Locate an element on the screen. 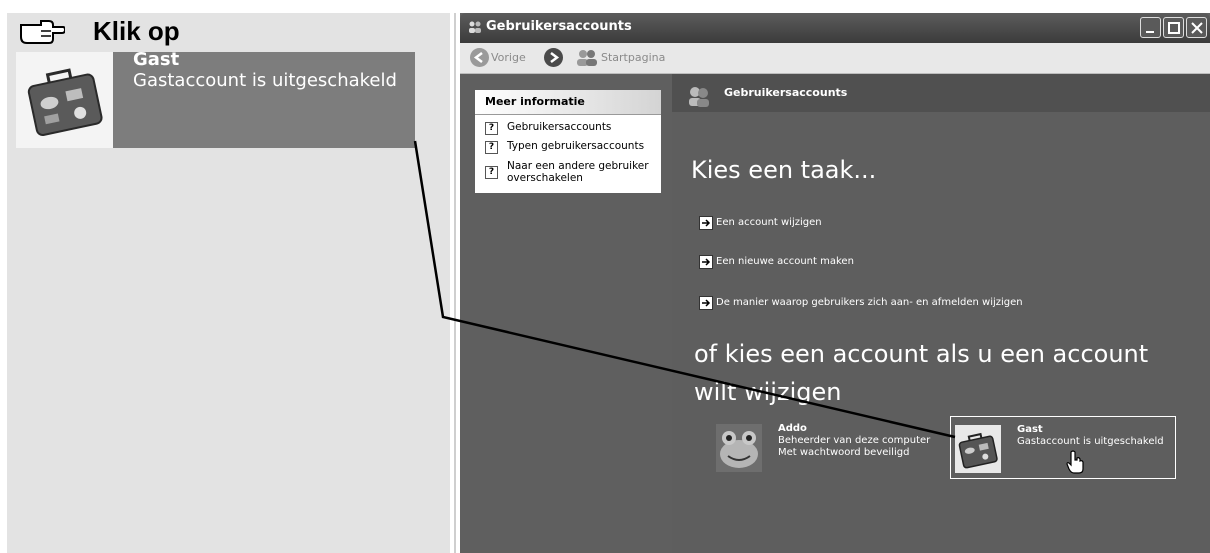 The width and height of the screenshot is (1210, 553). window-title: Gebruikersaccounts is located at coordinates (559, 26).